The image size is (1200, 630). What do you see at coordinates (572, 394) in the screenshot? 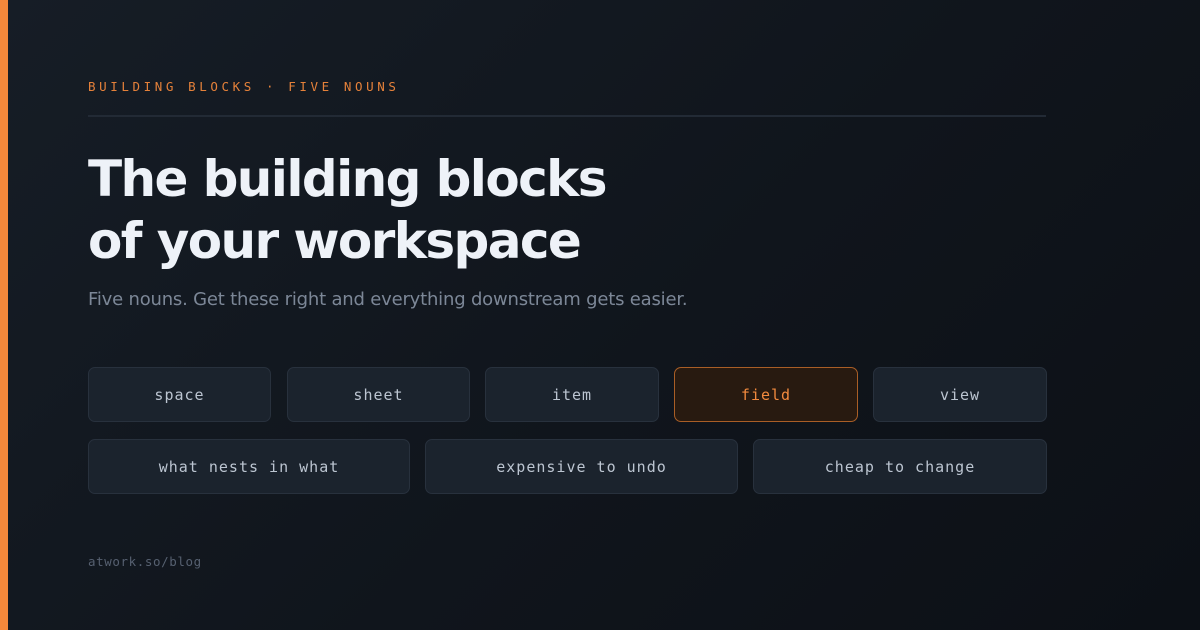
I see `noun-chip-item: item` at bounding box center [572, 394].